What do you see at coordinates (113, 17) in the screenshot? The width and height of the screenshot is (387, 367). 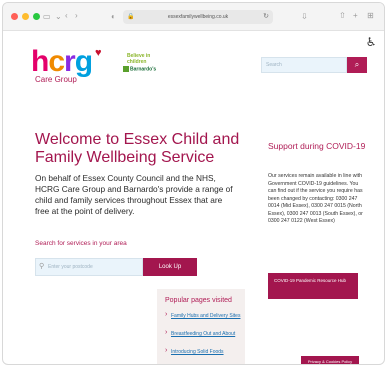 I see `privacy-shield-icon: ◐` at bounding box center [113, 17].